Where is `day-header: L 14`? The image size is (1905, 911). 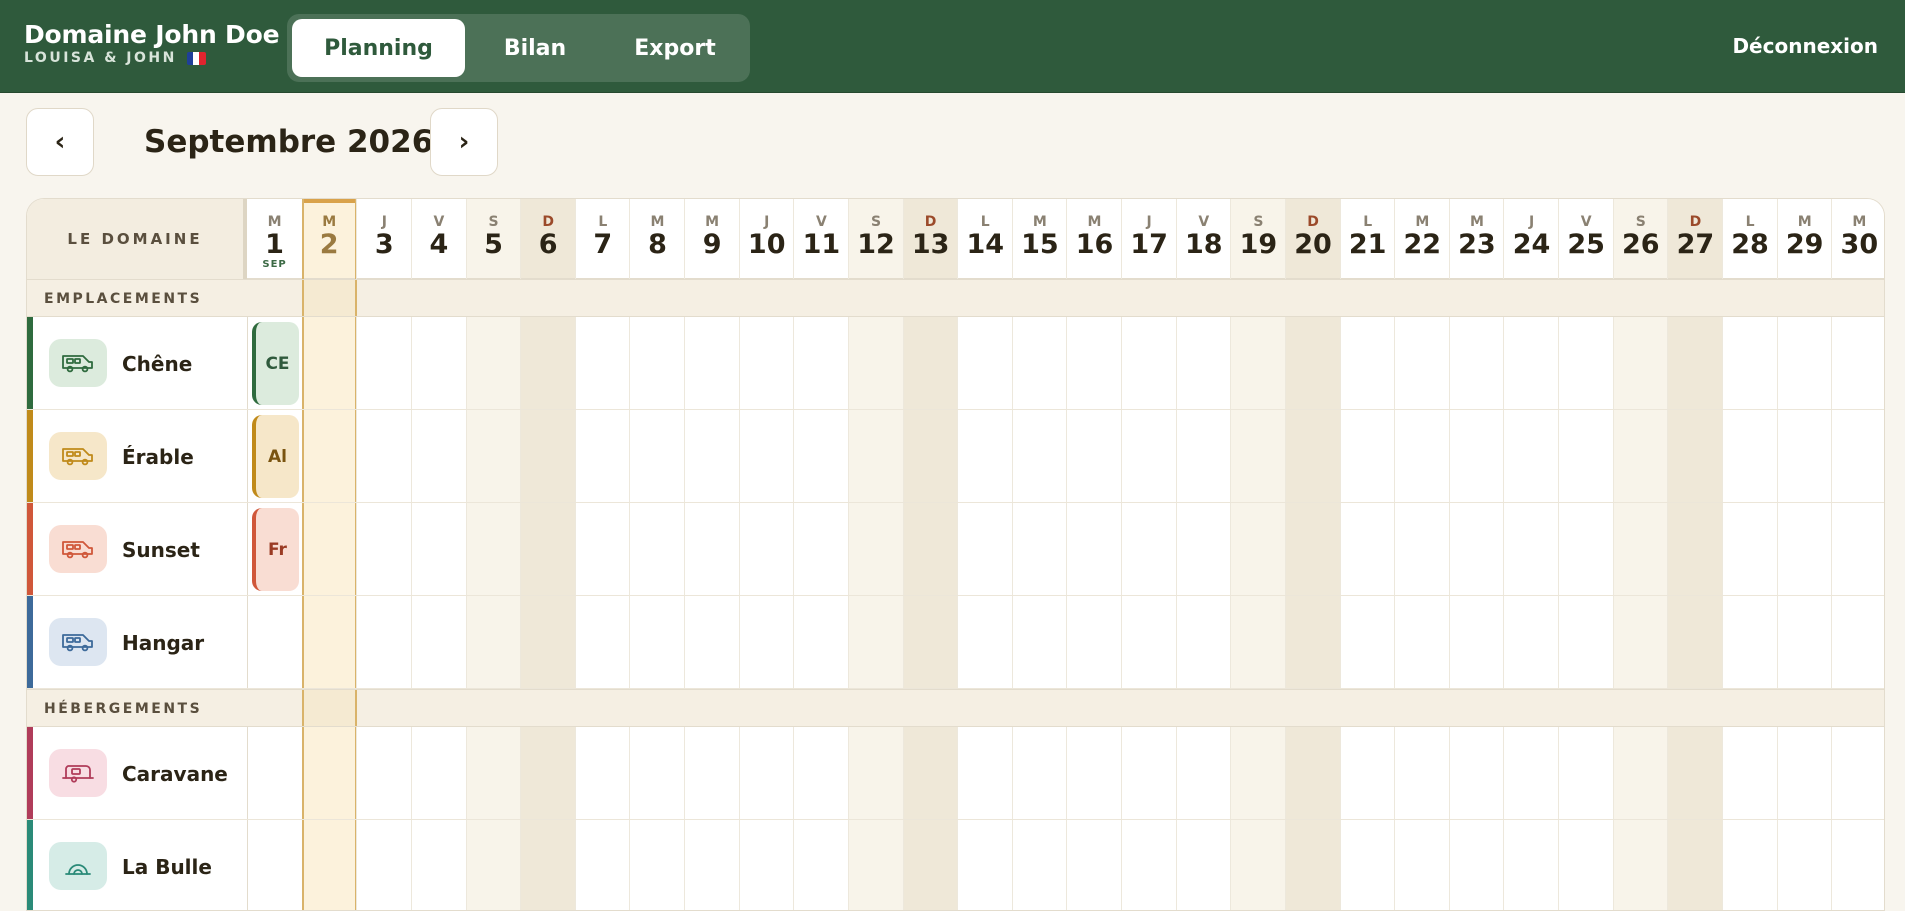
day-header: L 14 is located at coordinates (985, 239).